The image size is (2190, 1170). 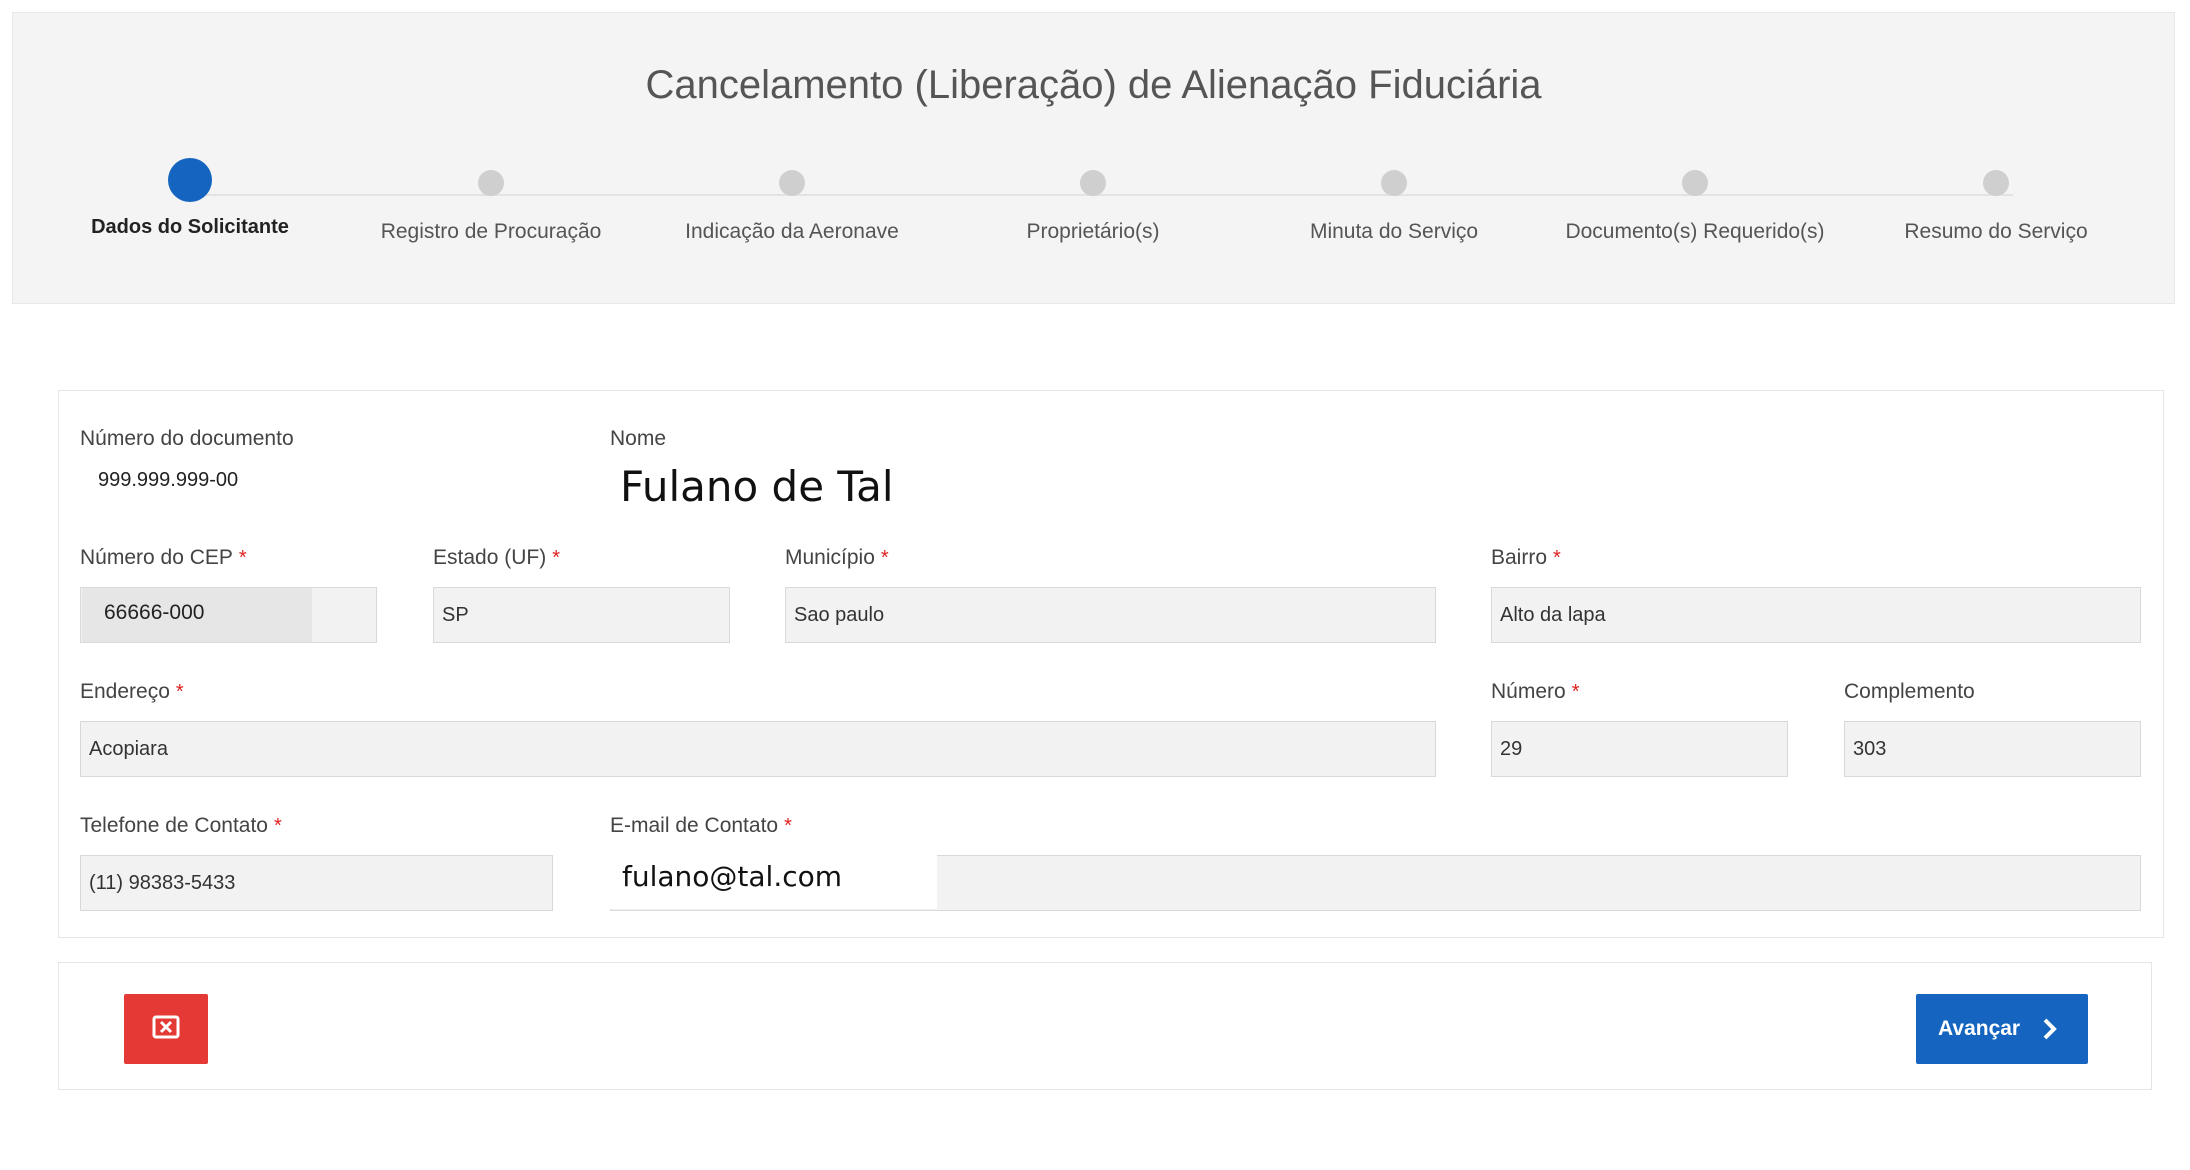 What do you see at coordinates (491, 231) in the screenshot?
I see `step-label: Registro de Procuração` at bounding box center [491, 231].